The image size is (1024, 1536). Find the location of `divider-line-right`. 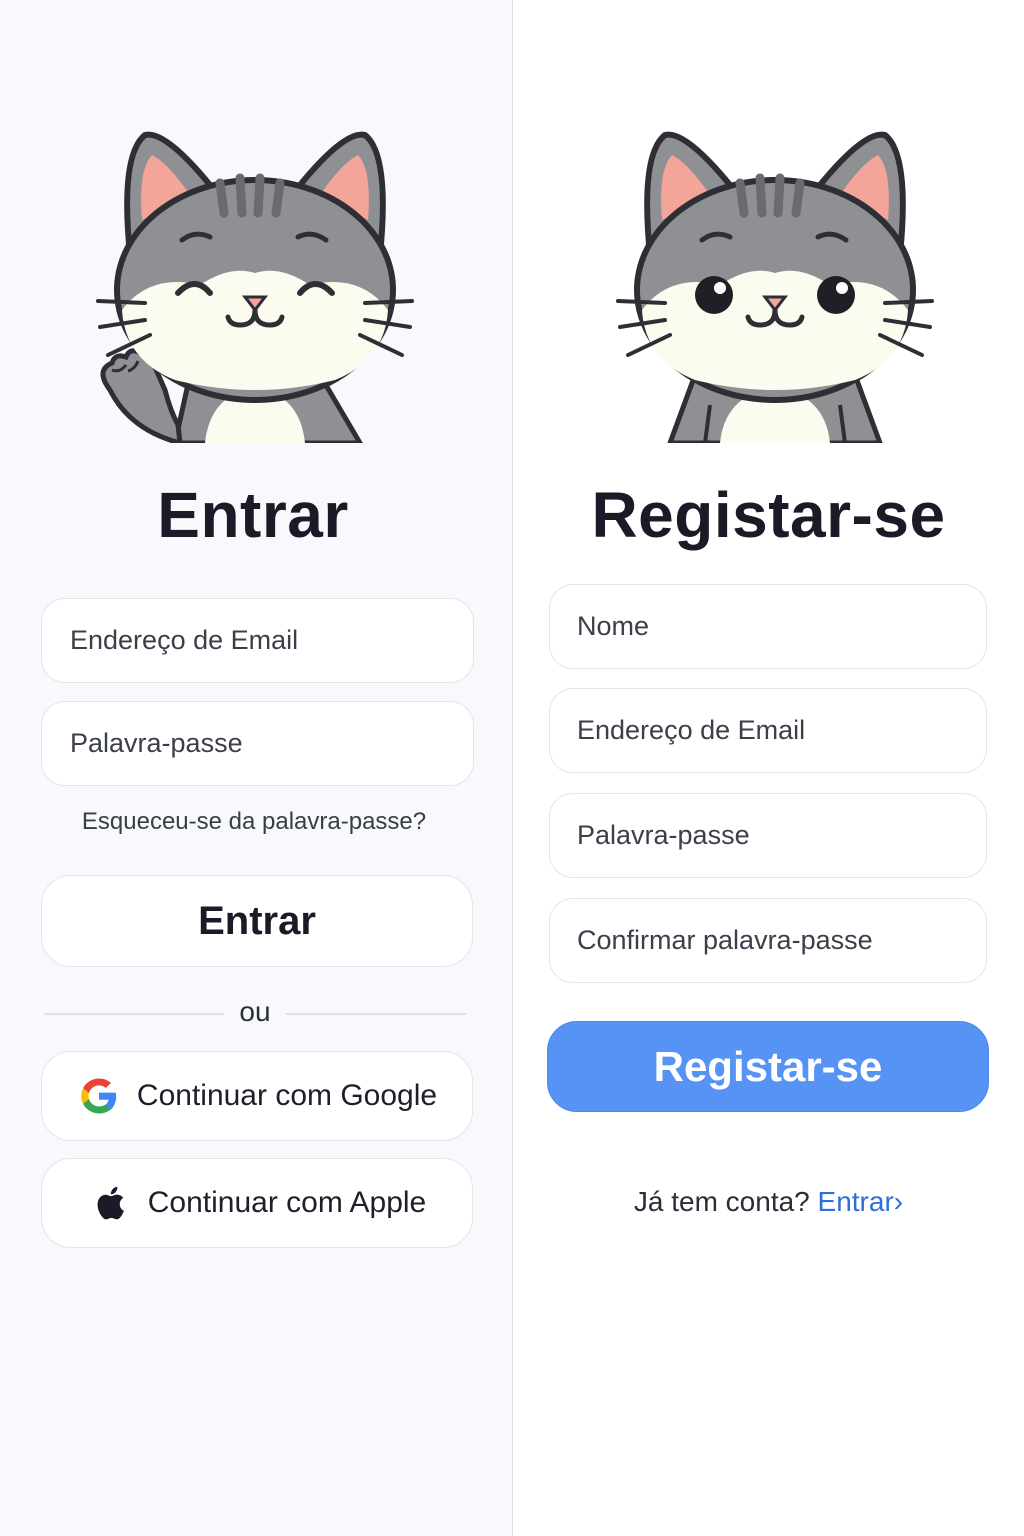

divider-line-right is located at coordinates (376, 1014).